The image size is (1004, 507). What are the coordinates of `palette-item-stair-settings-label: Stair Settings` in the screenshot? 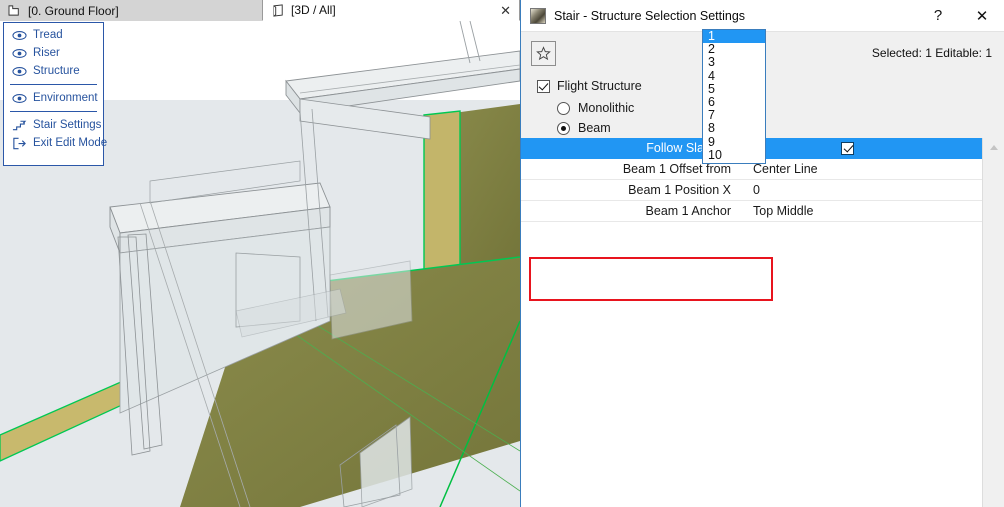 It's located at (67, 125).